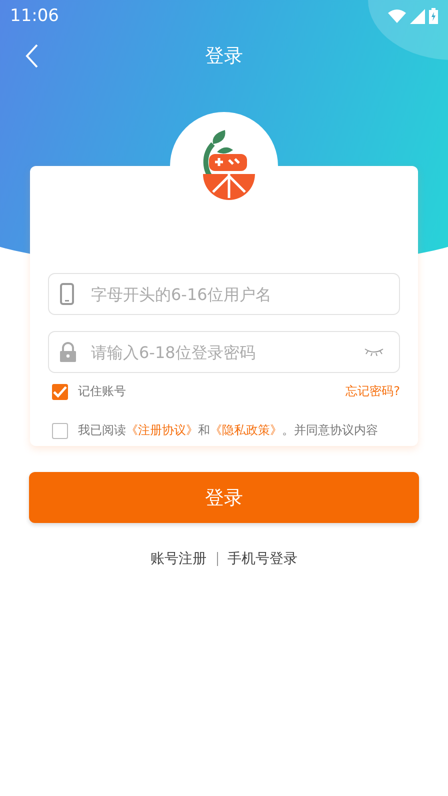  Describe the element at coordinates (263, 559) in the screenshot. I see `phone-login-link: 手机号登录` at that location.